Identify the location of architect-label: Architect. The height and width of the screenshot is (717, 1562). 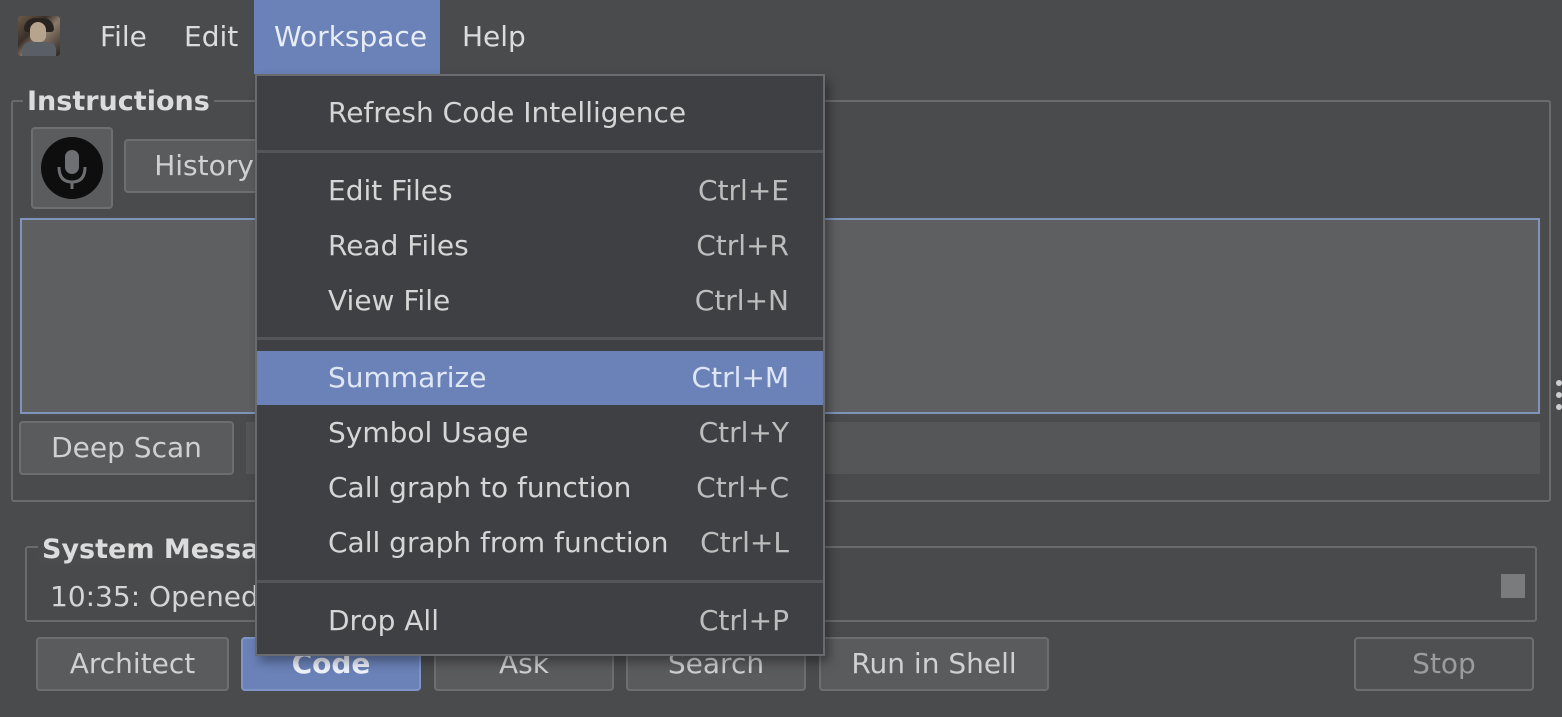
(132, 663).